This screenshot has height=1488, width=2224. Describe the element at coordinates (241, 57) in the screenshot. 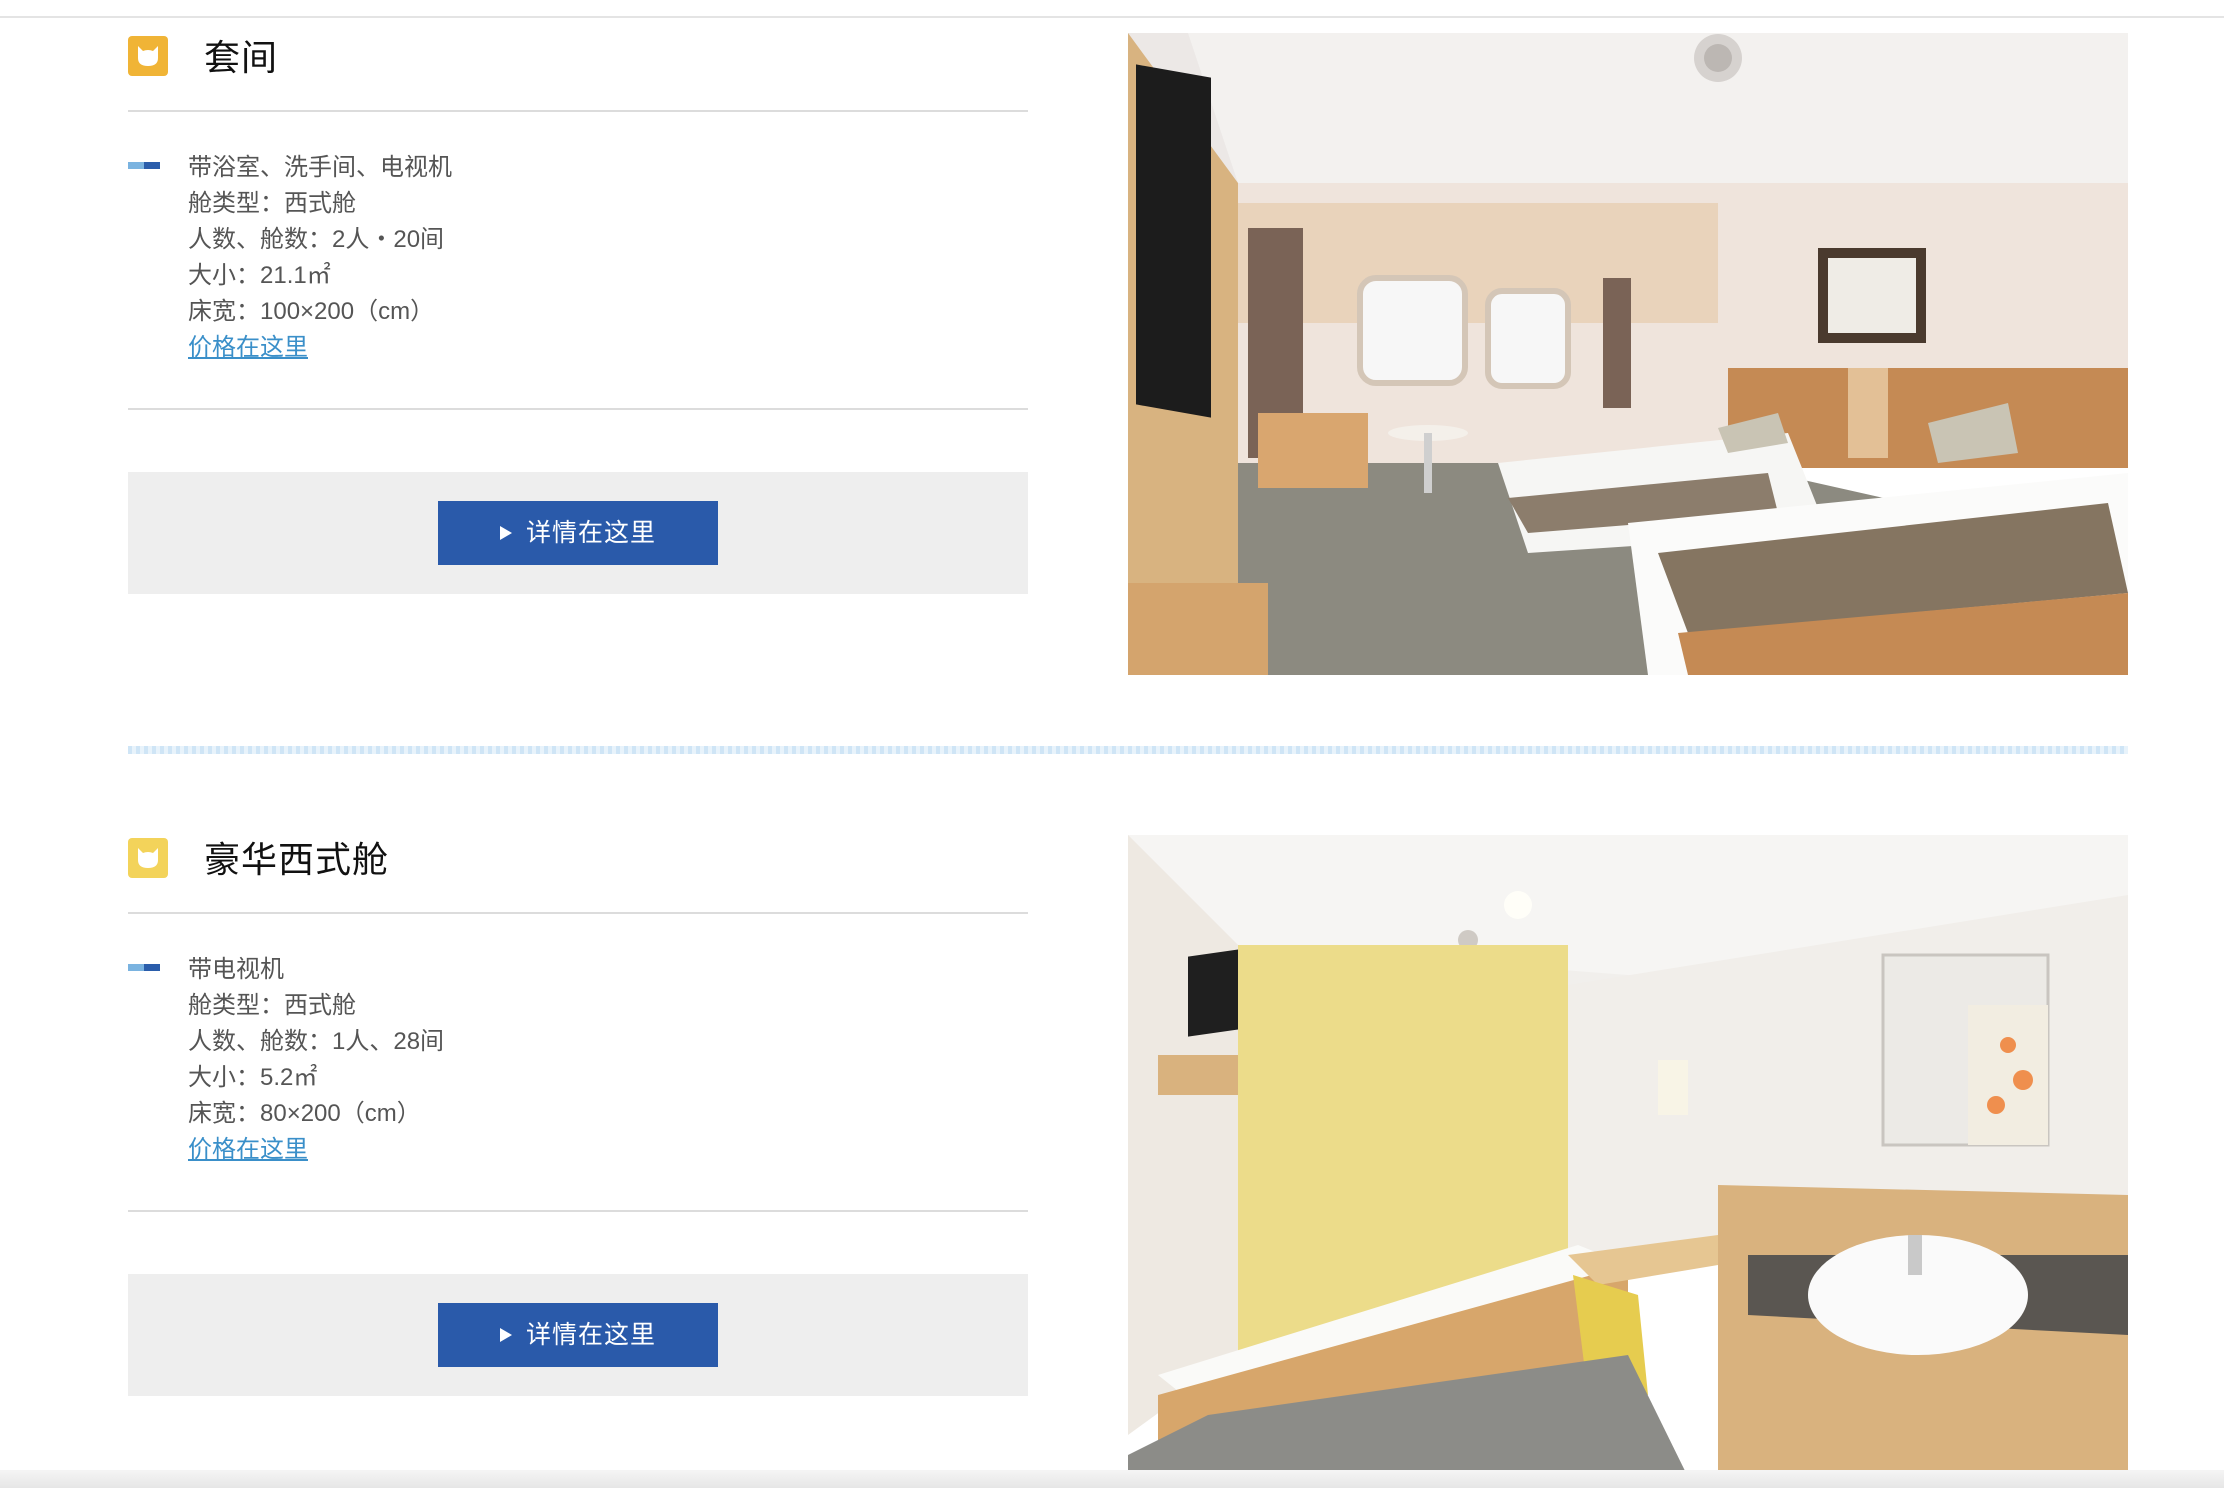

I see `room-title: 套间` at that location.